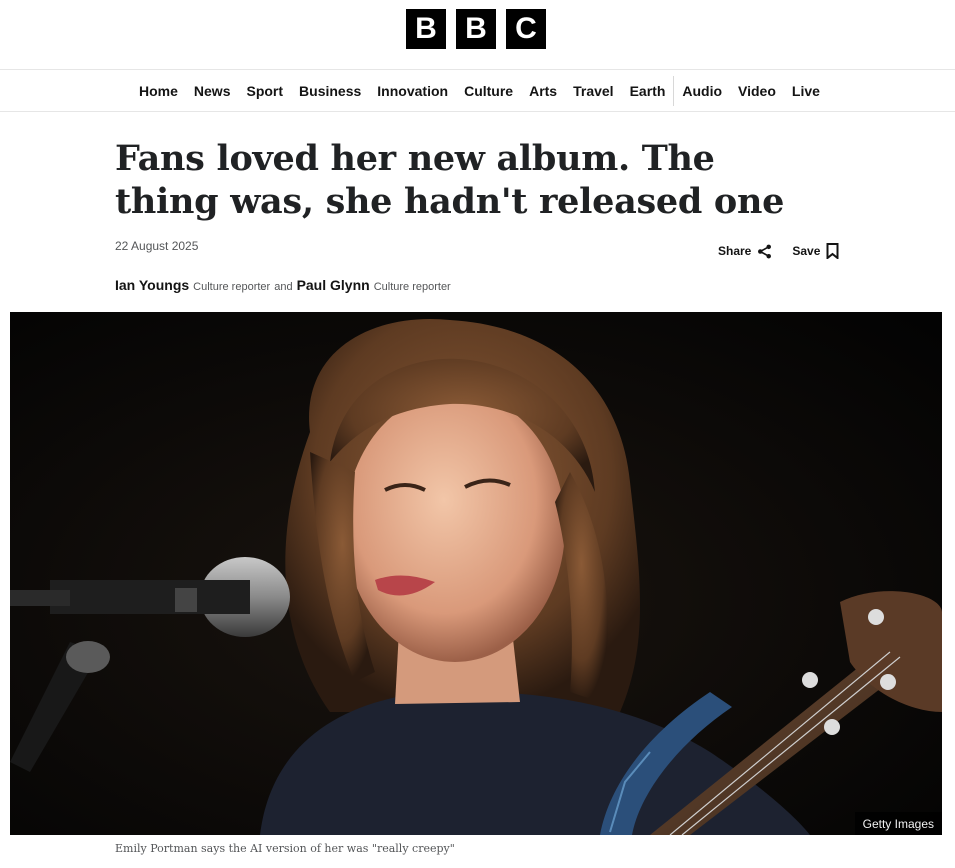 The width and height of the screenshot is (955, 868). What do you see at coordinates (702, 91) in the screenshot?
I see `nav-item-audio: Audio` at bounding box center [702, 91].